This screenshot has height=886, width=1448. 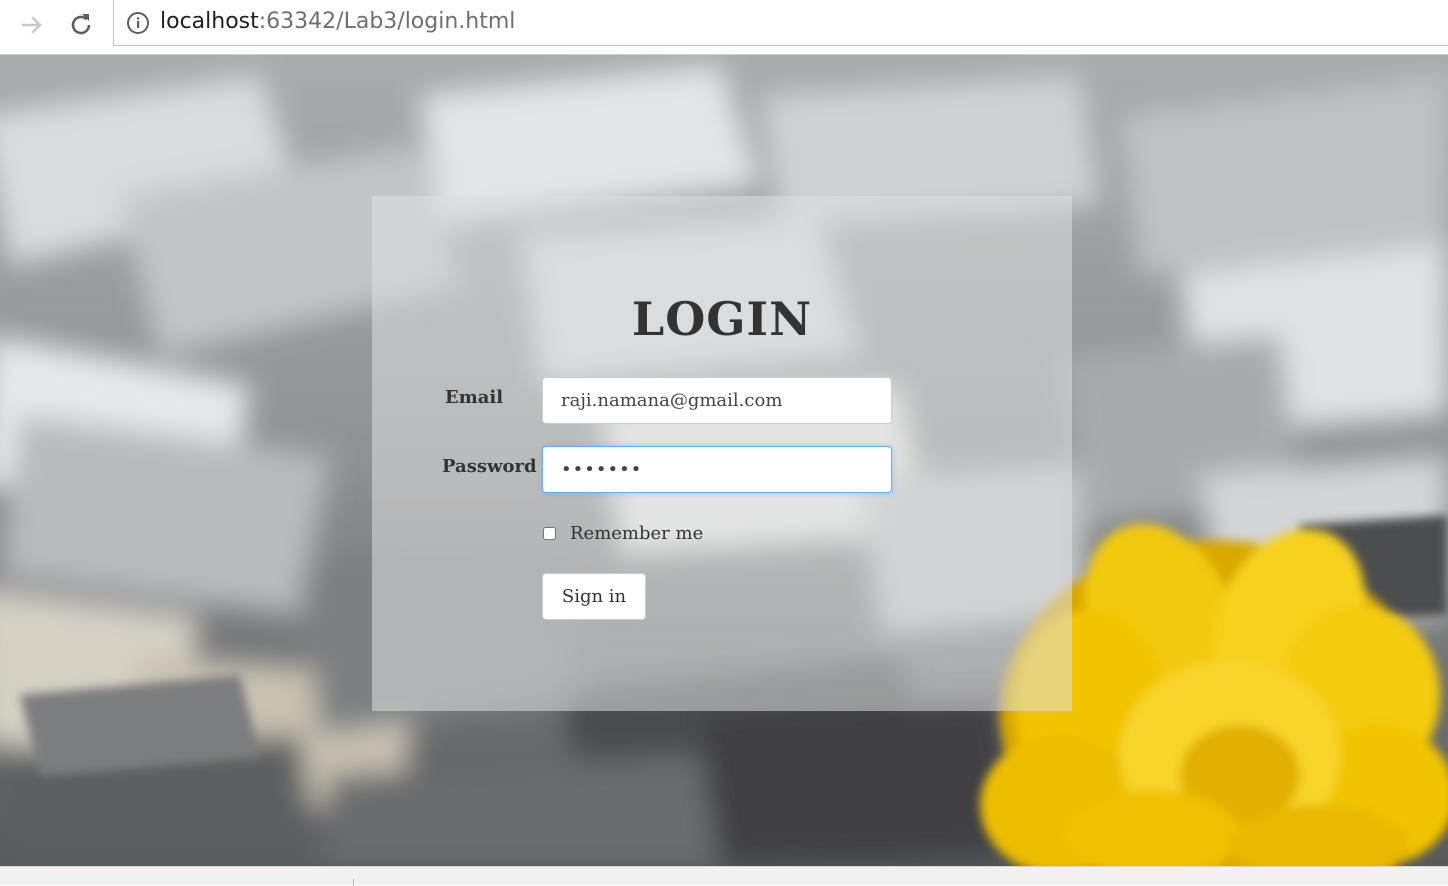 I want to click on remember-me-row: Remember me, so click(x=622, y=533).